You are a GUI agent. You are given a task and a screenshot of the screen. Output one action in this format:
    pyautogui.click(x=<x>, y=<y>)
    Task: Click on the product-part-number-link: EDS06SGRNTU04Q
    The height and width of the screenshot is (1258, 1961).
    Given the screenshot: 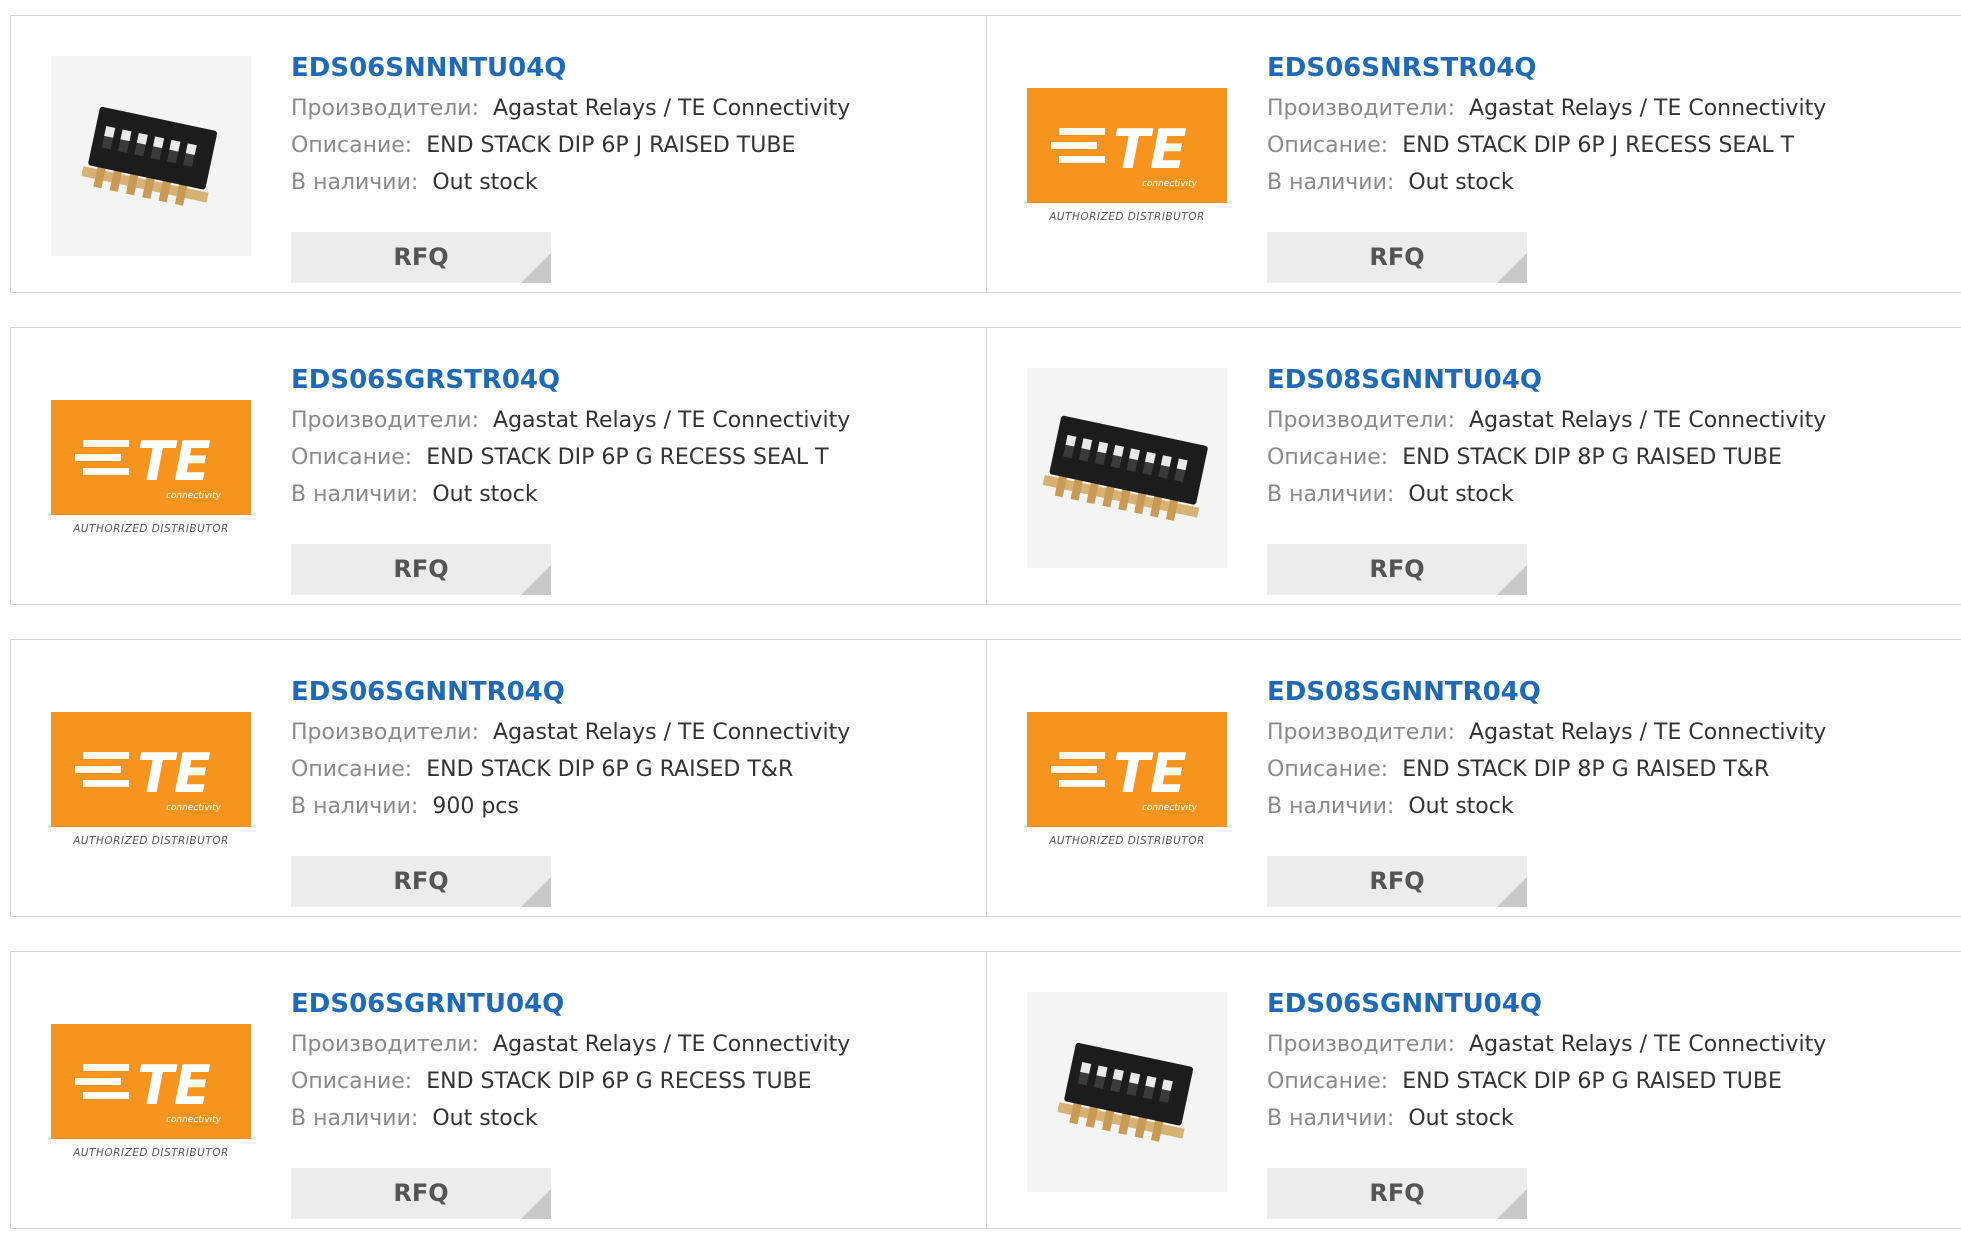 What is the action you would take?
    pyautogui.click(x=570, y=1004)
    